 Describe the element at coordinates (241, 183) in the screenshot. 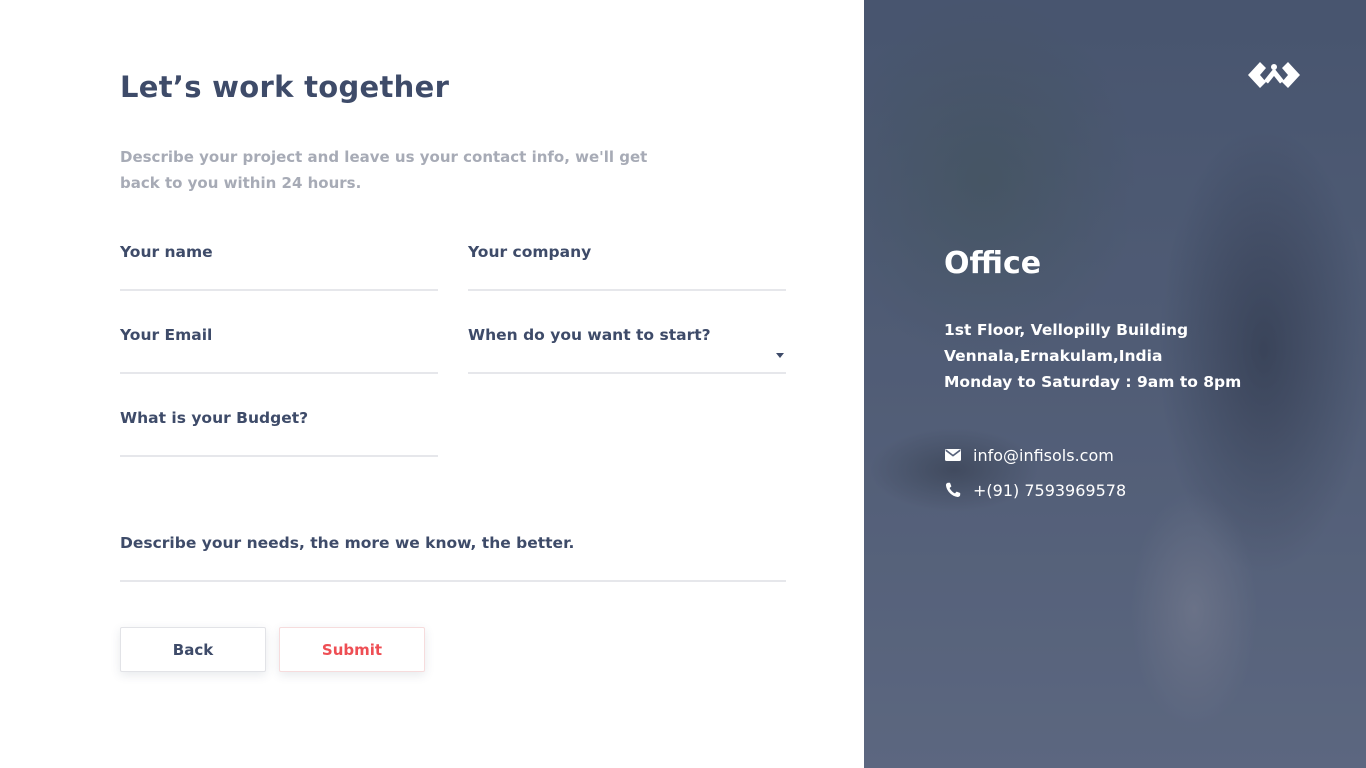

I see `subtitle-line-2: back to you within 24 hours.` at that location.